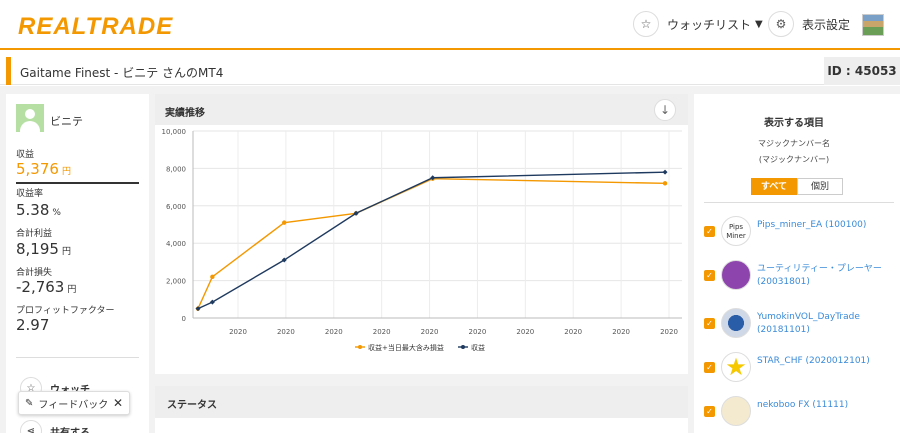 The width and height of the screenshot is (900, 433). What do you see at coordinates (176, 244) in the screenshot?
I see `y-tick-label: 4,000` at bounding box center [176, 244].